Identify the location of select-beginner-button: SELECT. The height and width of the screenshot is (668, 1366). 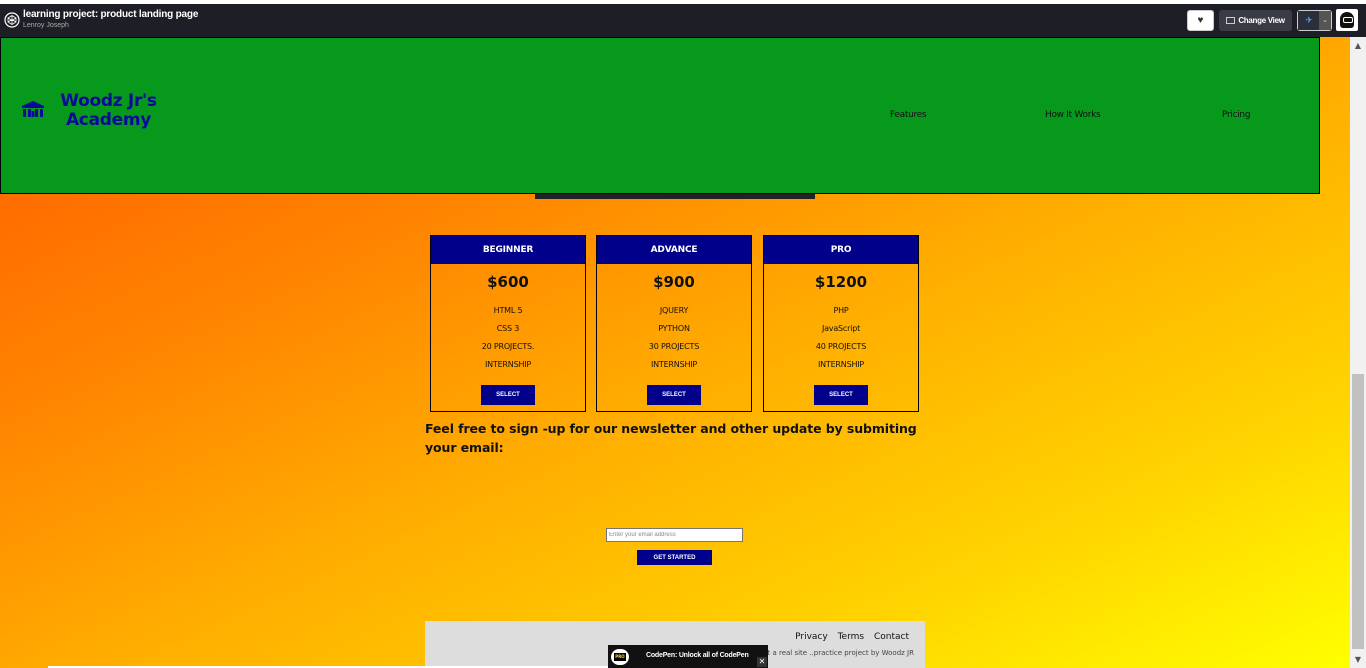
(508, 395).